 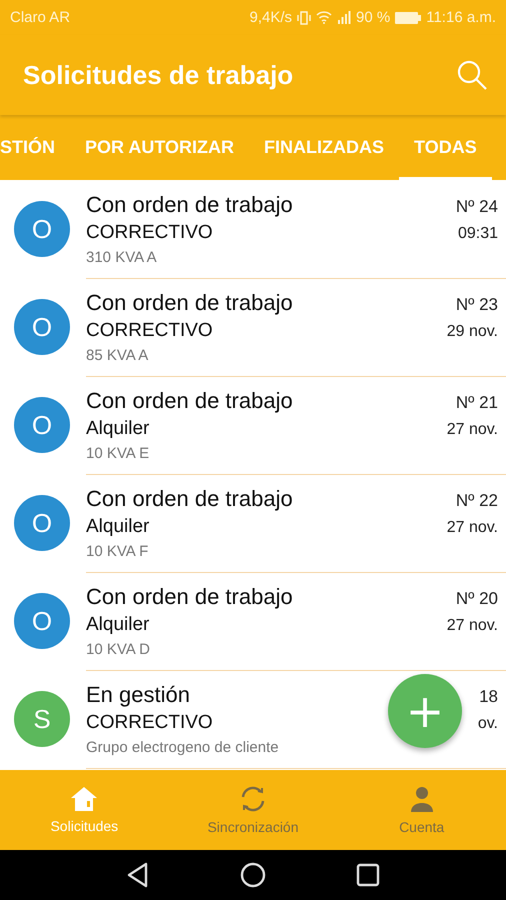 What do you see at coordinates (118, 649) in the screenshot?
I see `request-detail: 10 KVA D` at bounding box center [118, 649].